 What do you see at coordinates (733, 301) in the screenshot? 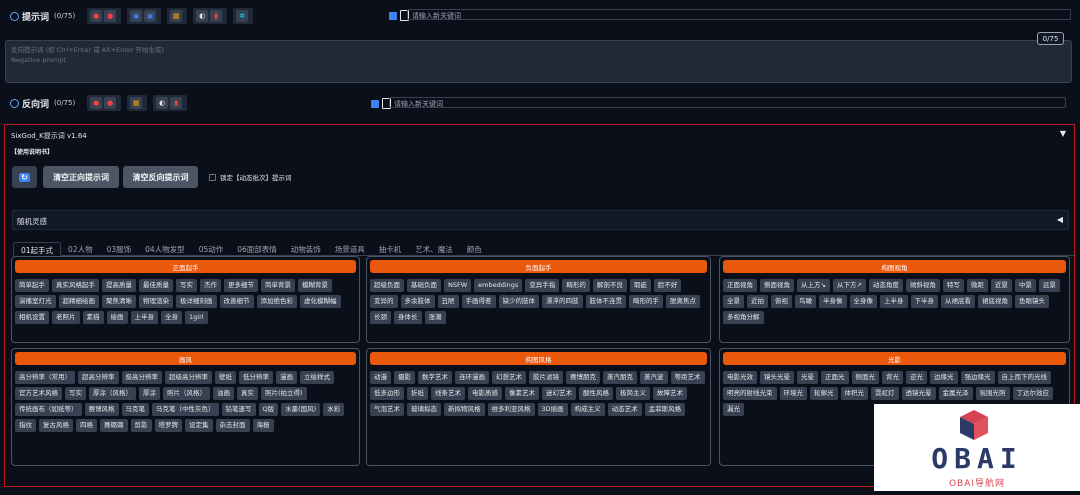
I see `tag-button: 全景` at bounding box center [733, 301].